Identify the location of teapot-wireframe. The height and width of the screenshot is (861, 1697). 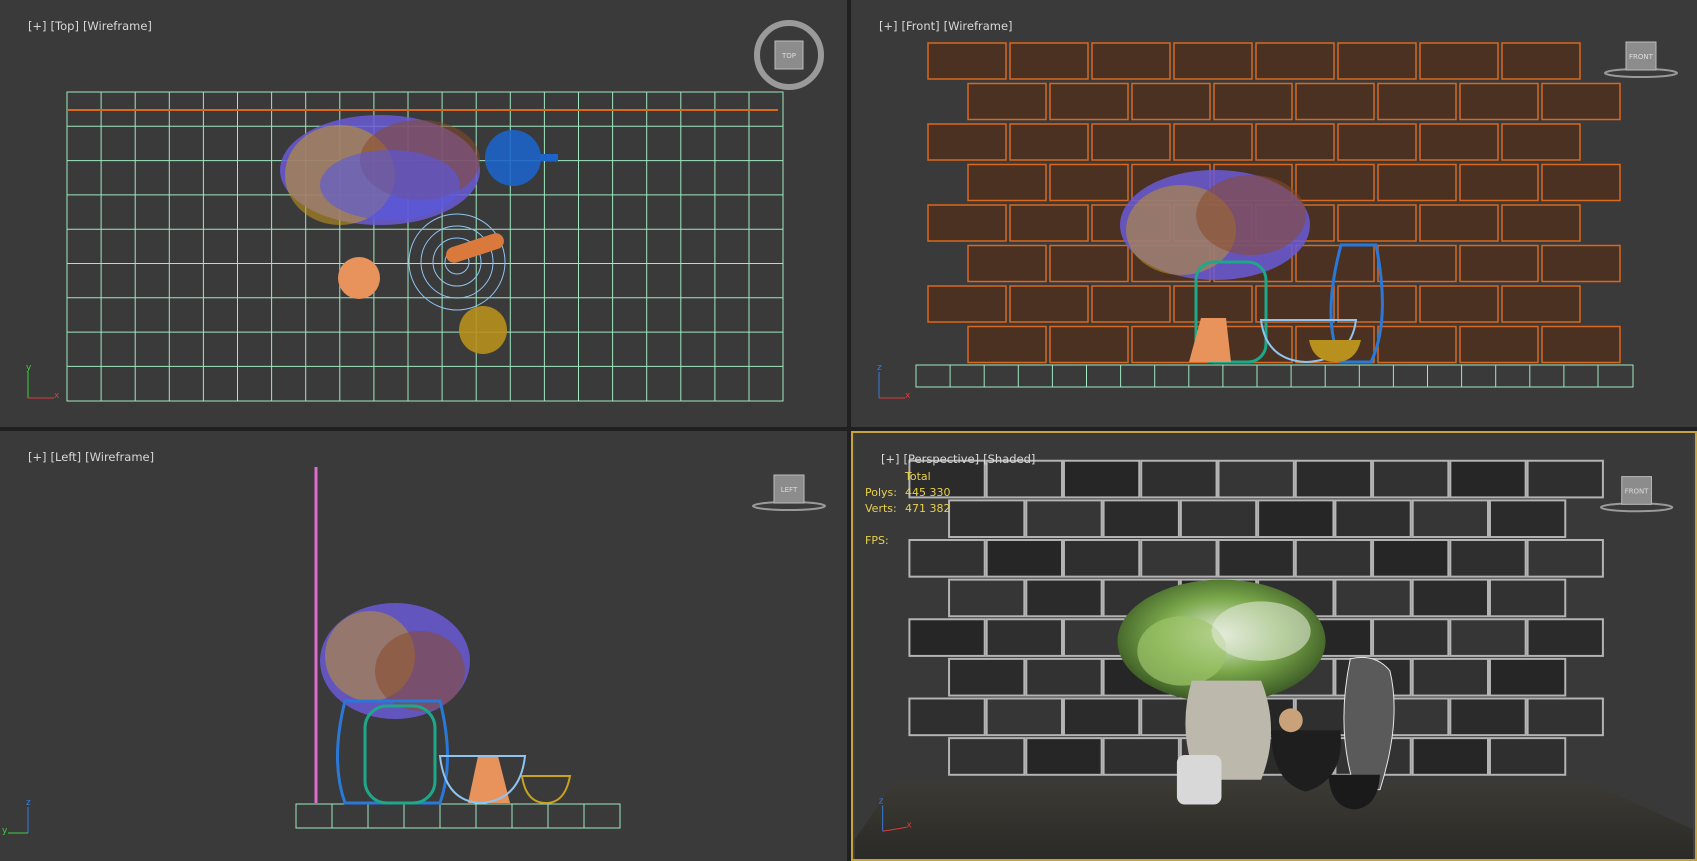
(521, 158).